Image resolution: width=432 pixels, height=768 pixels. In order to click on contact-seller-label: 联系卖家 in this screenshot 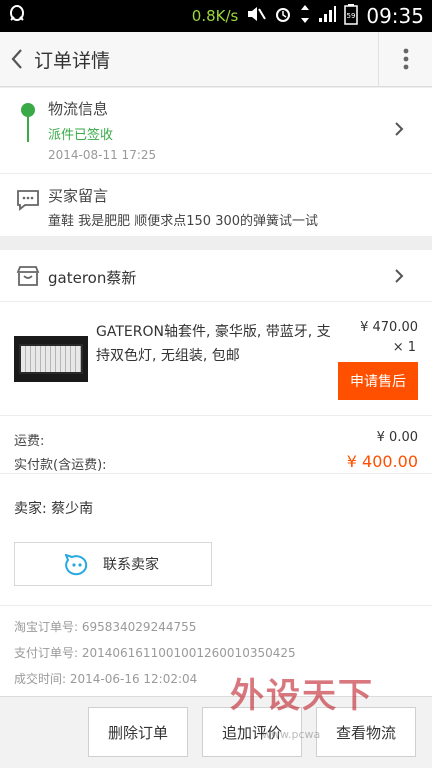, I will do `click(131, 565)`.